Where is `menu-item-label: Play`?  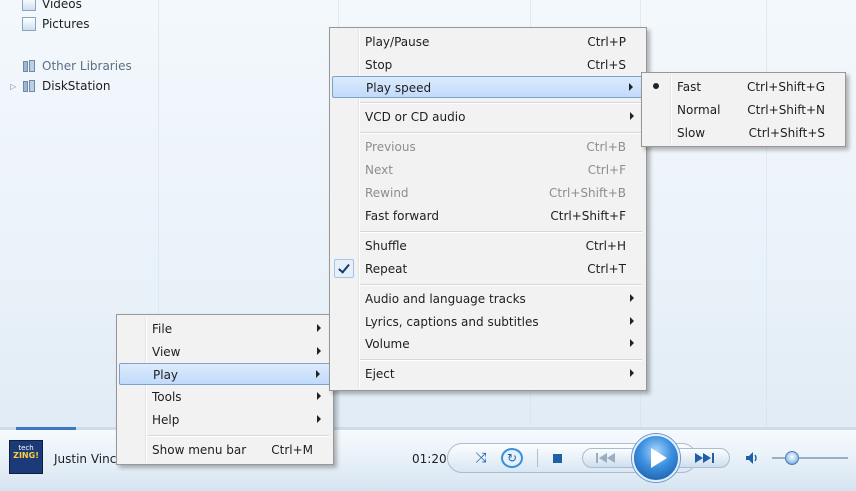 menu-item-label: Play is located at coordinates (166, 375).